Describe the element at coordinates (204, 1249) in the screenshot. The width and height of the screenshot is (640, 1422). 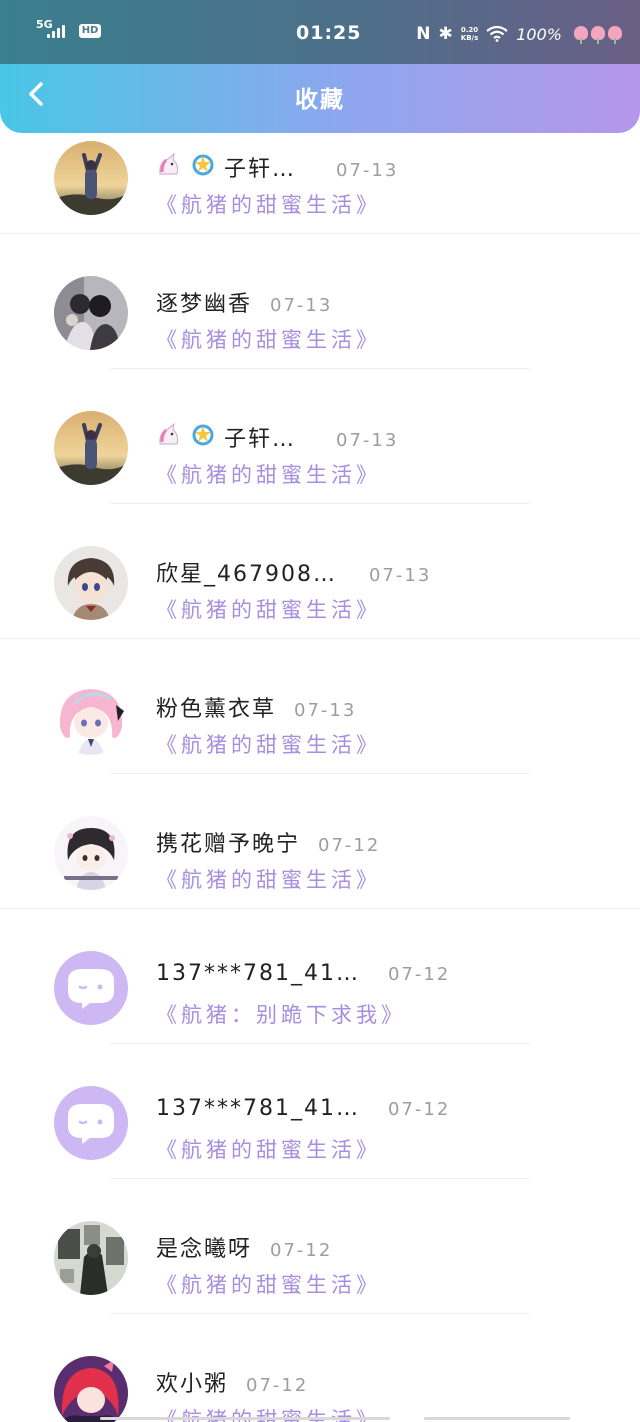
I see `nickname: 是念曦呀` at that location.